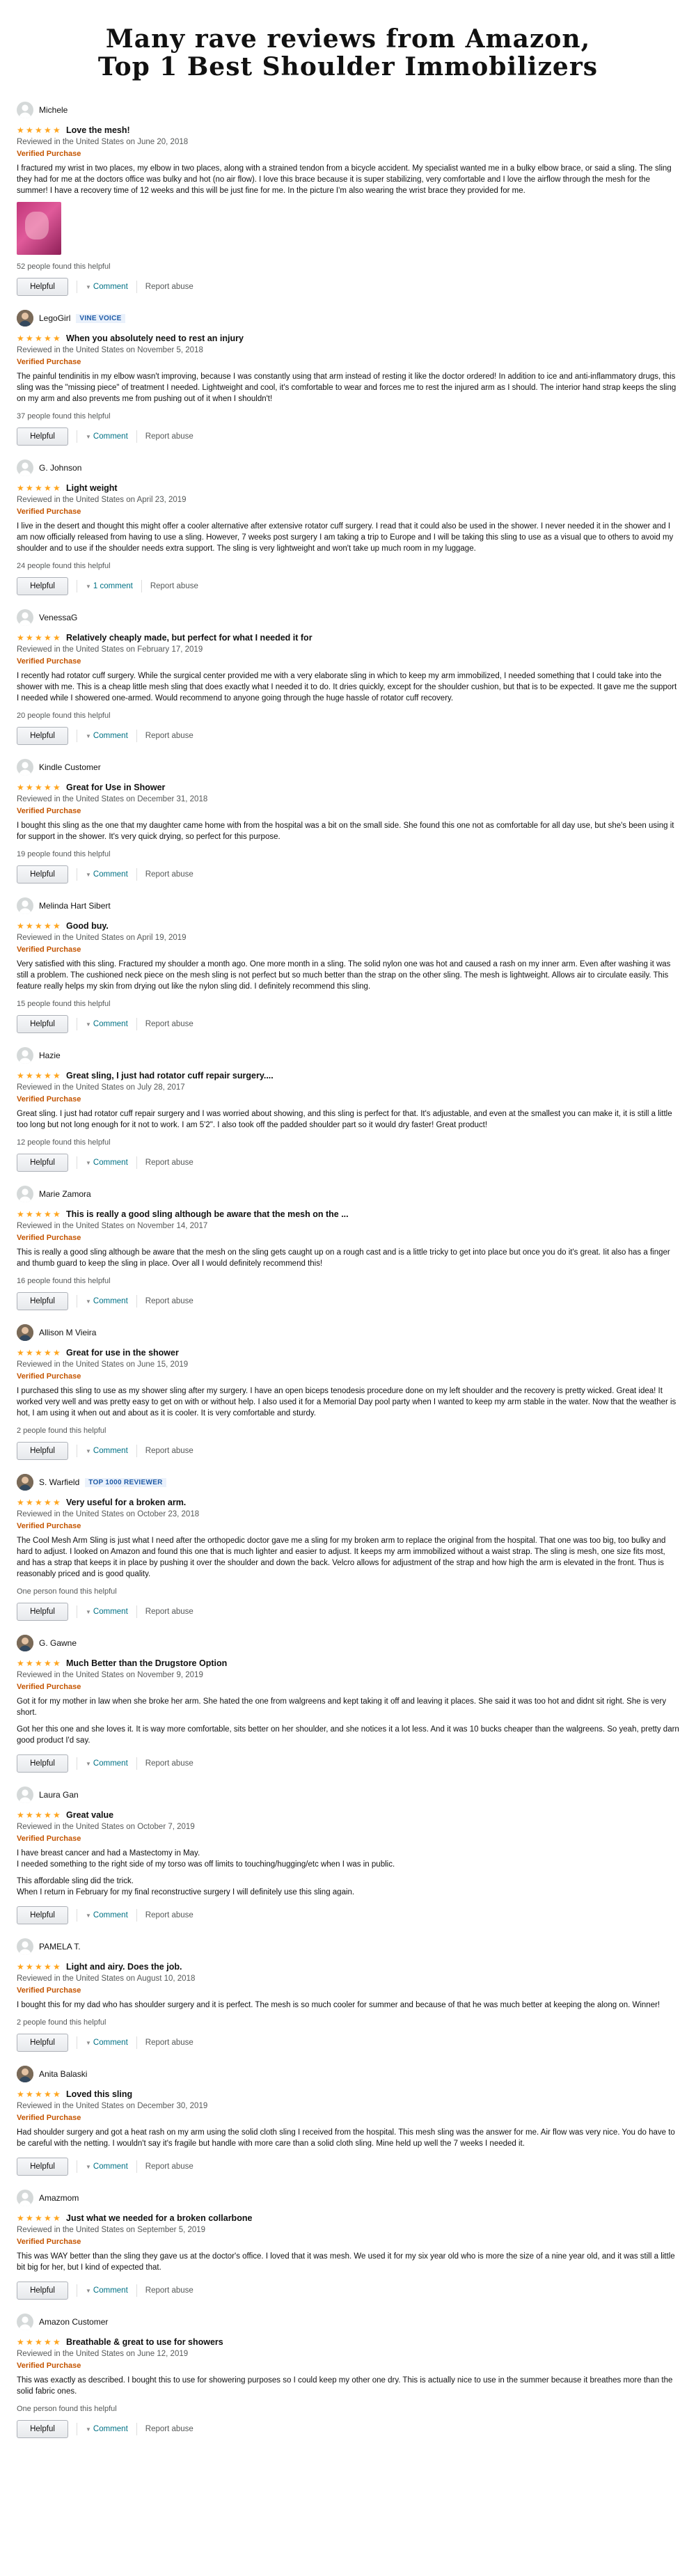 The width and height of the screenshot is (696, 2576). Describe the element at coordinates (50, 1055) in the screenshot. I see `reviewer-name: Hazie` at that location.